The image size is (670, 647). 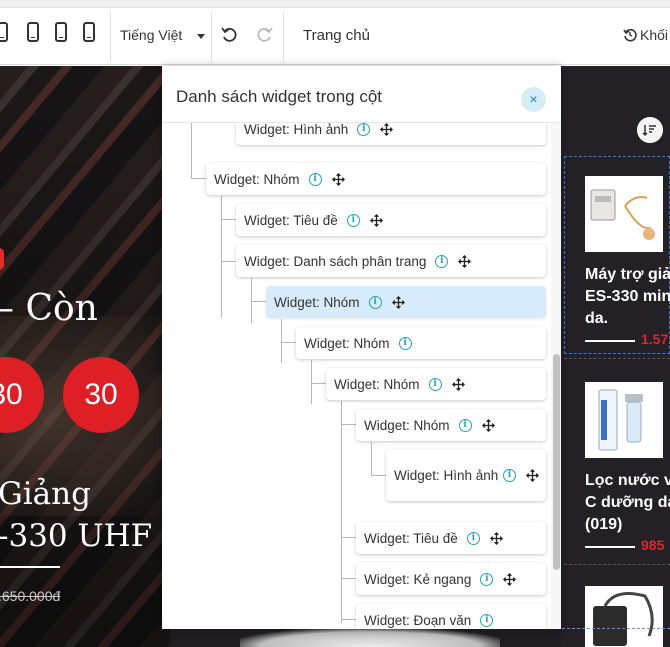 What do you see at coordinates (604, 524) in the screenshot?
I see `product-name-line: (019)` at bounding box center [604, 524].